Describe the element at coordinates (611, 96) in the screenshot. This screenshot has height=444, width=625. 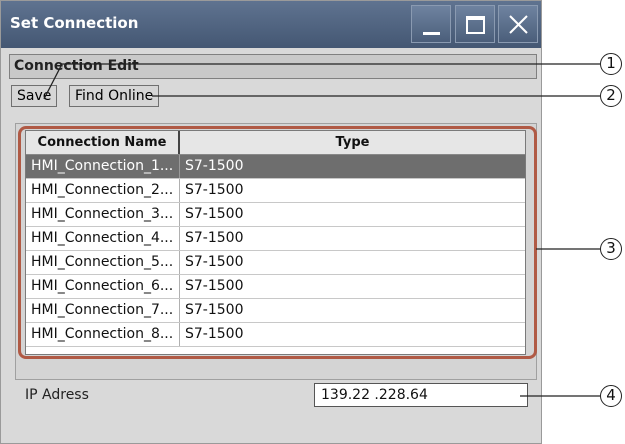
I see `callout-2: 2` at that location.